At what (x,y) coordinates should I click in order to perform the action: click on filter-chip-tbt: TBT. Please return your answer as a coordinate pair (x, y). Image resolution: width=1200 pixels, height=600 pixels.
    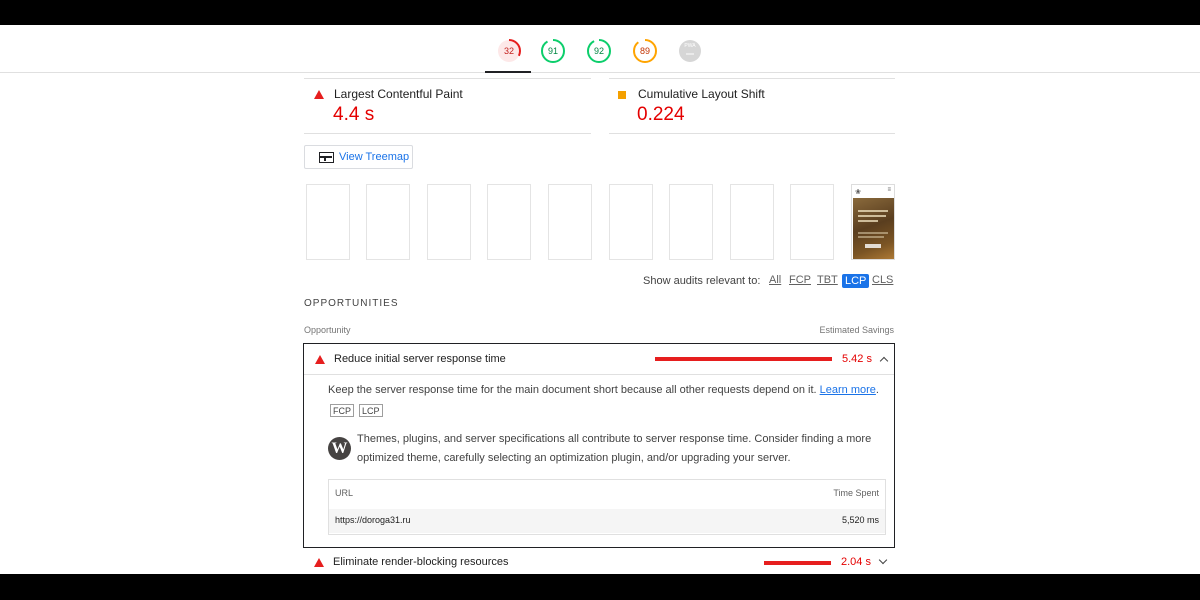
    Looking at the image, I should click on (827, 280).